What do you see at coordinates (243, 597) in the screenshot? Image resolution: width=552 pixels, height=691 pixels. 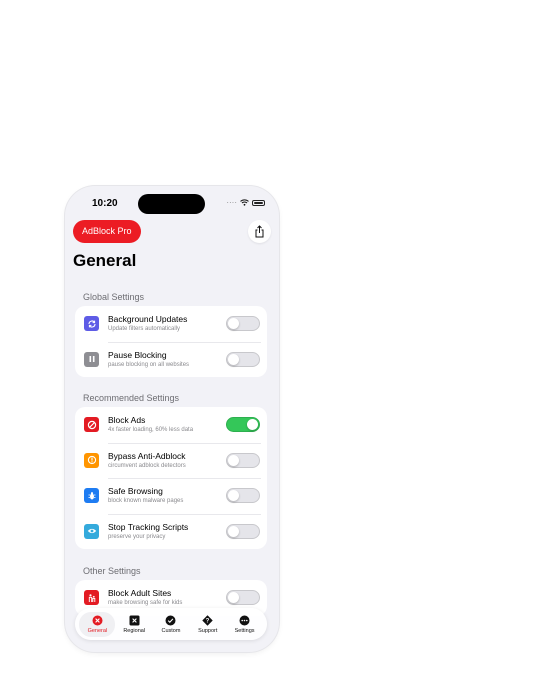 I see `block-adult-sites-toggle` at bounding box center [243, 597].